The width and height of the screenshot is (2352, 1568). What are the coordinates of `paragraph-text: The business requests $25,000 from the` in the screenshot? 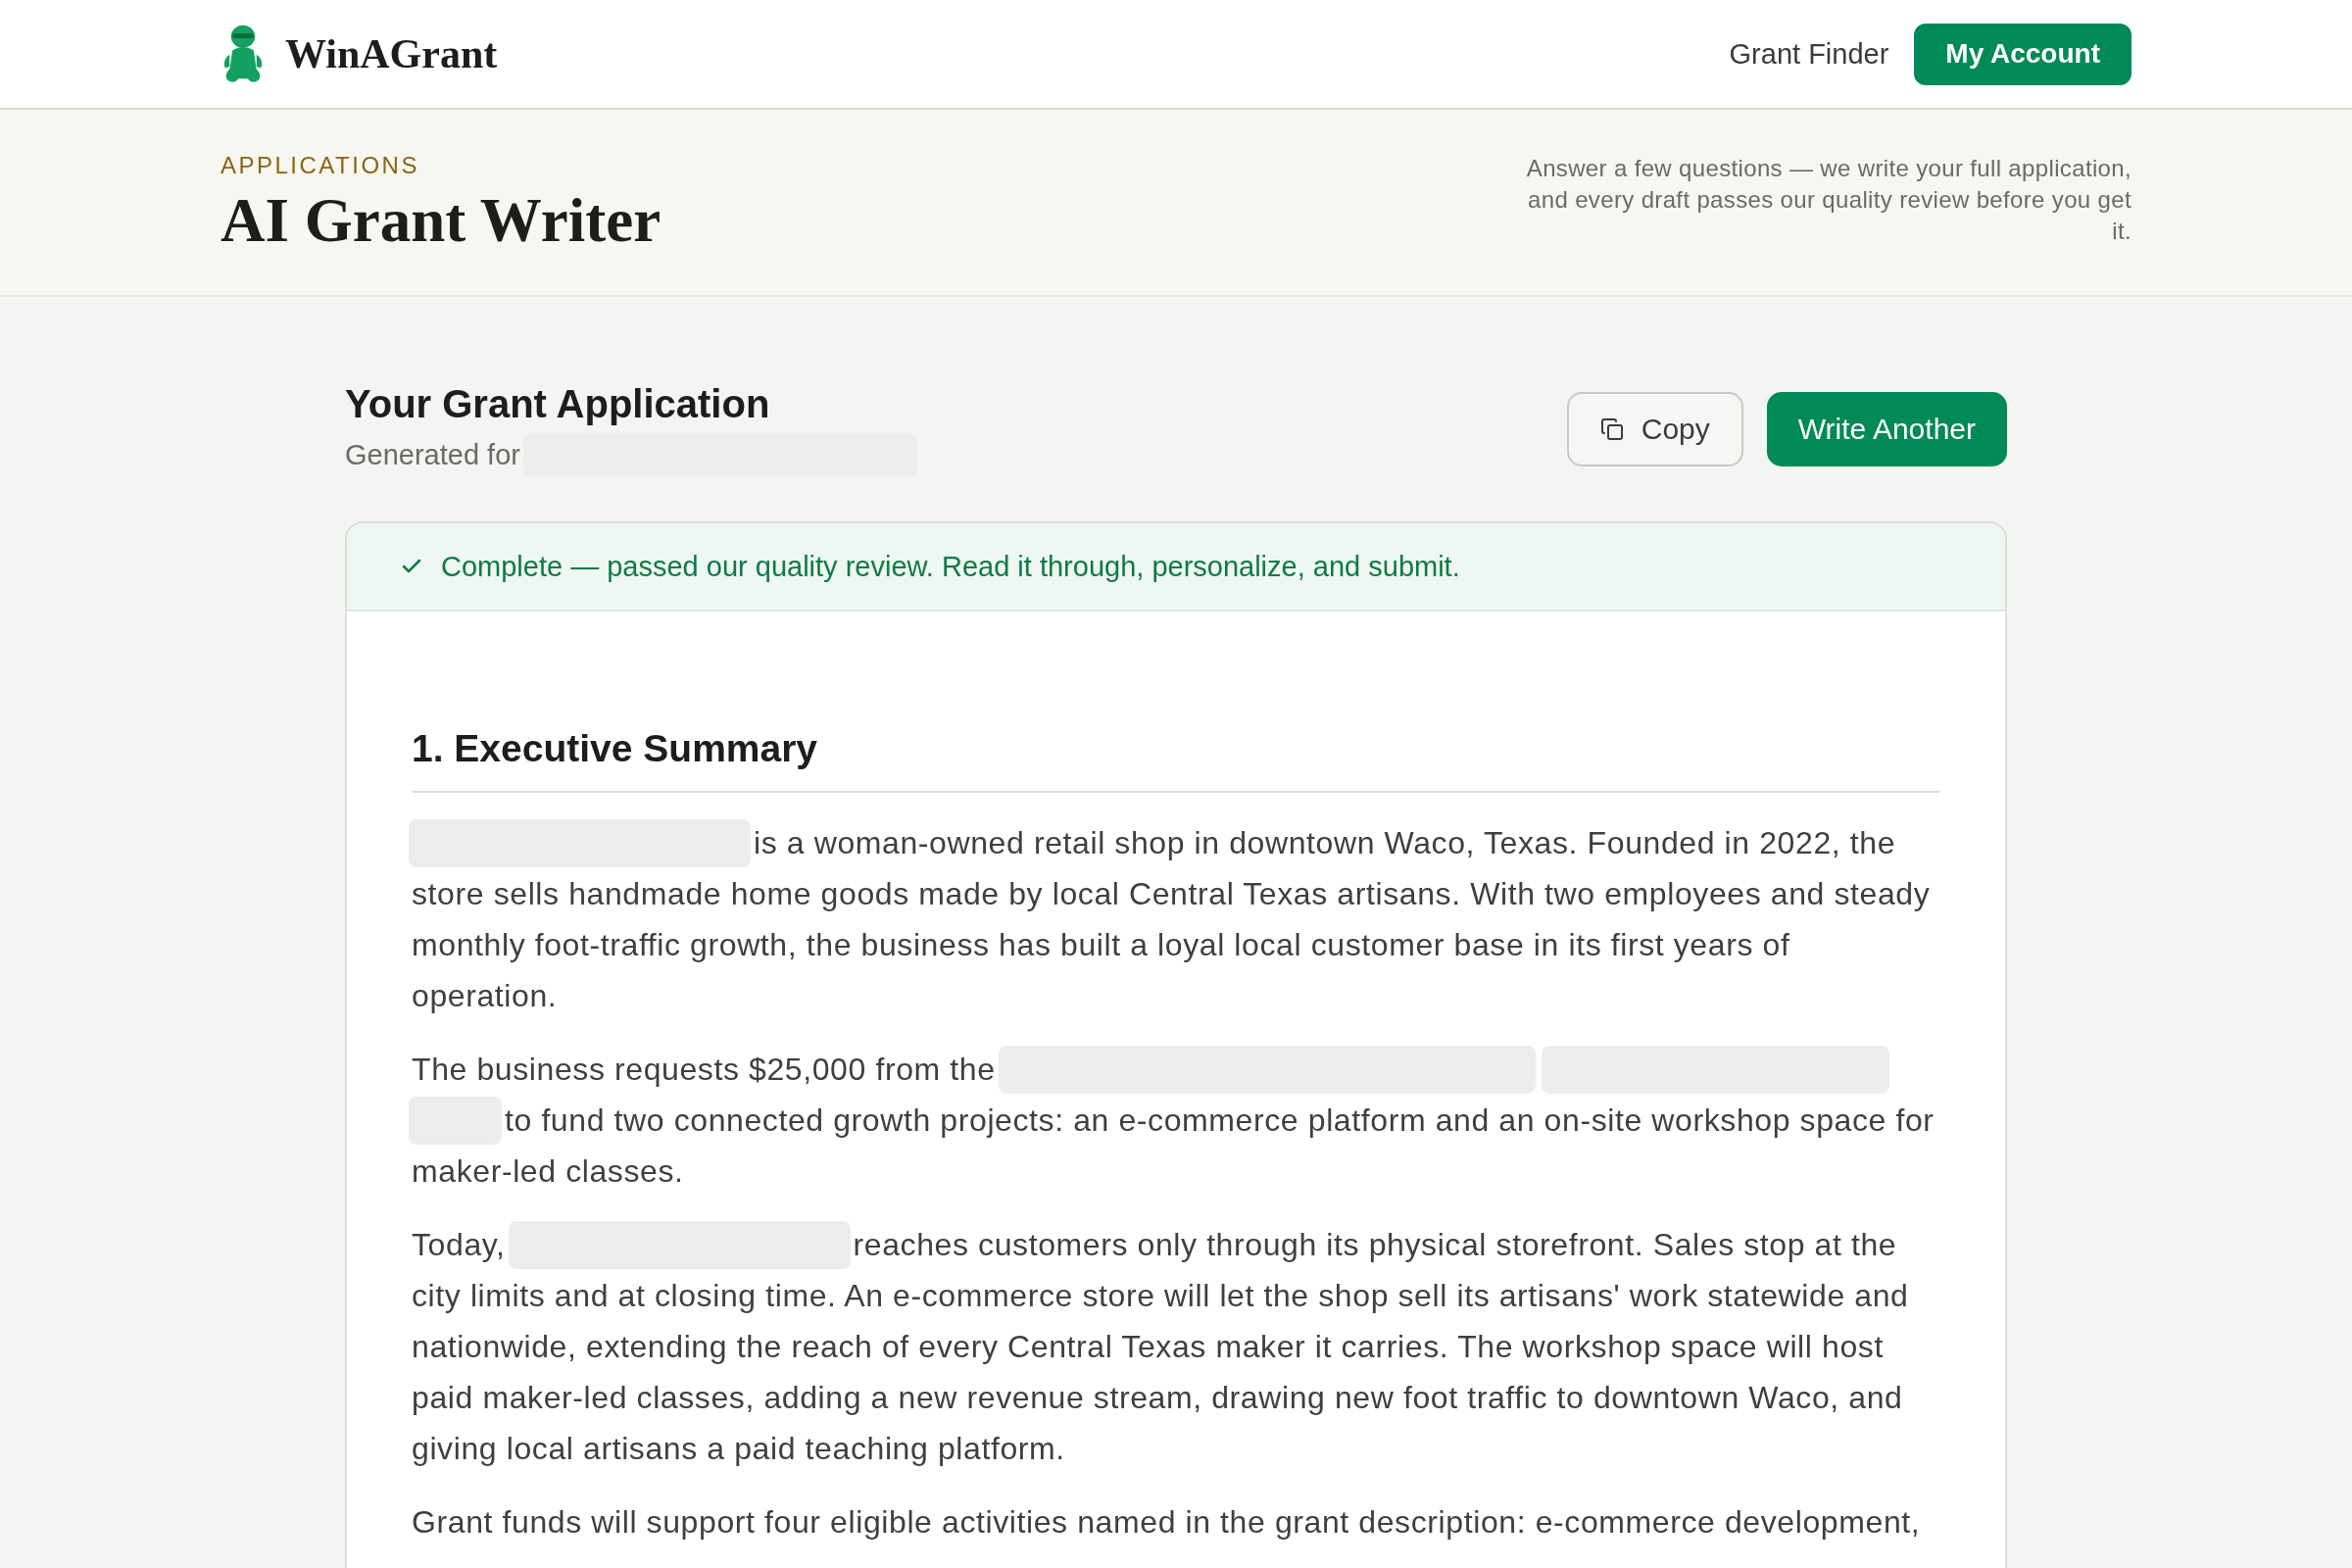 It's located at (704, 1070).